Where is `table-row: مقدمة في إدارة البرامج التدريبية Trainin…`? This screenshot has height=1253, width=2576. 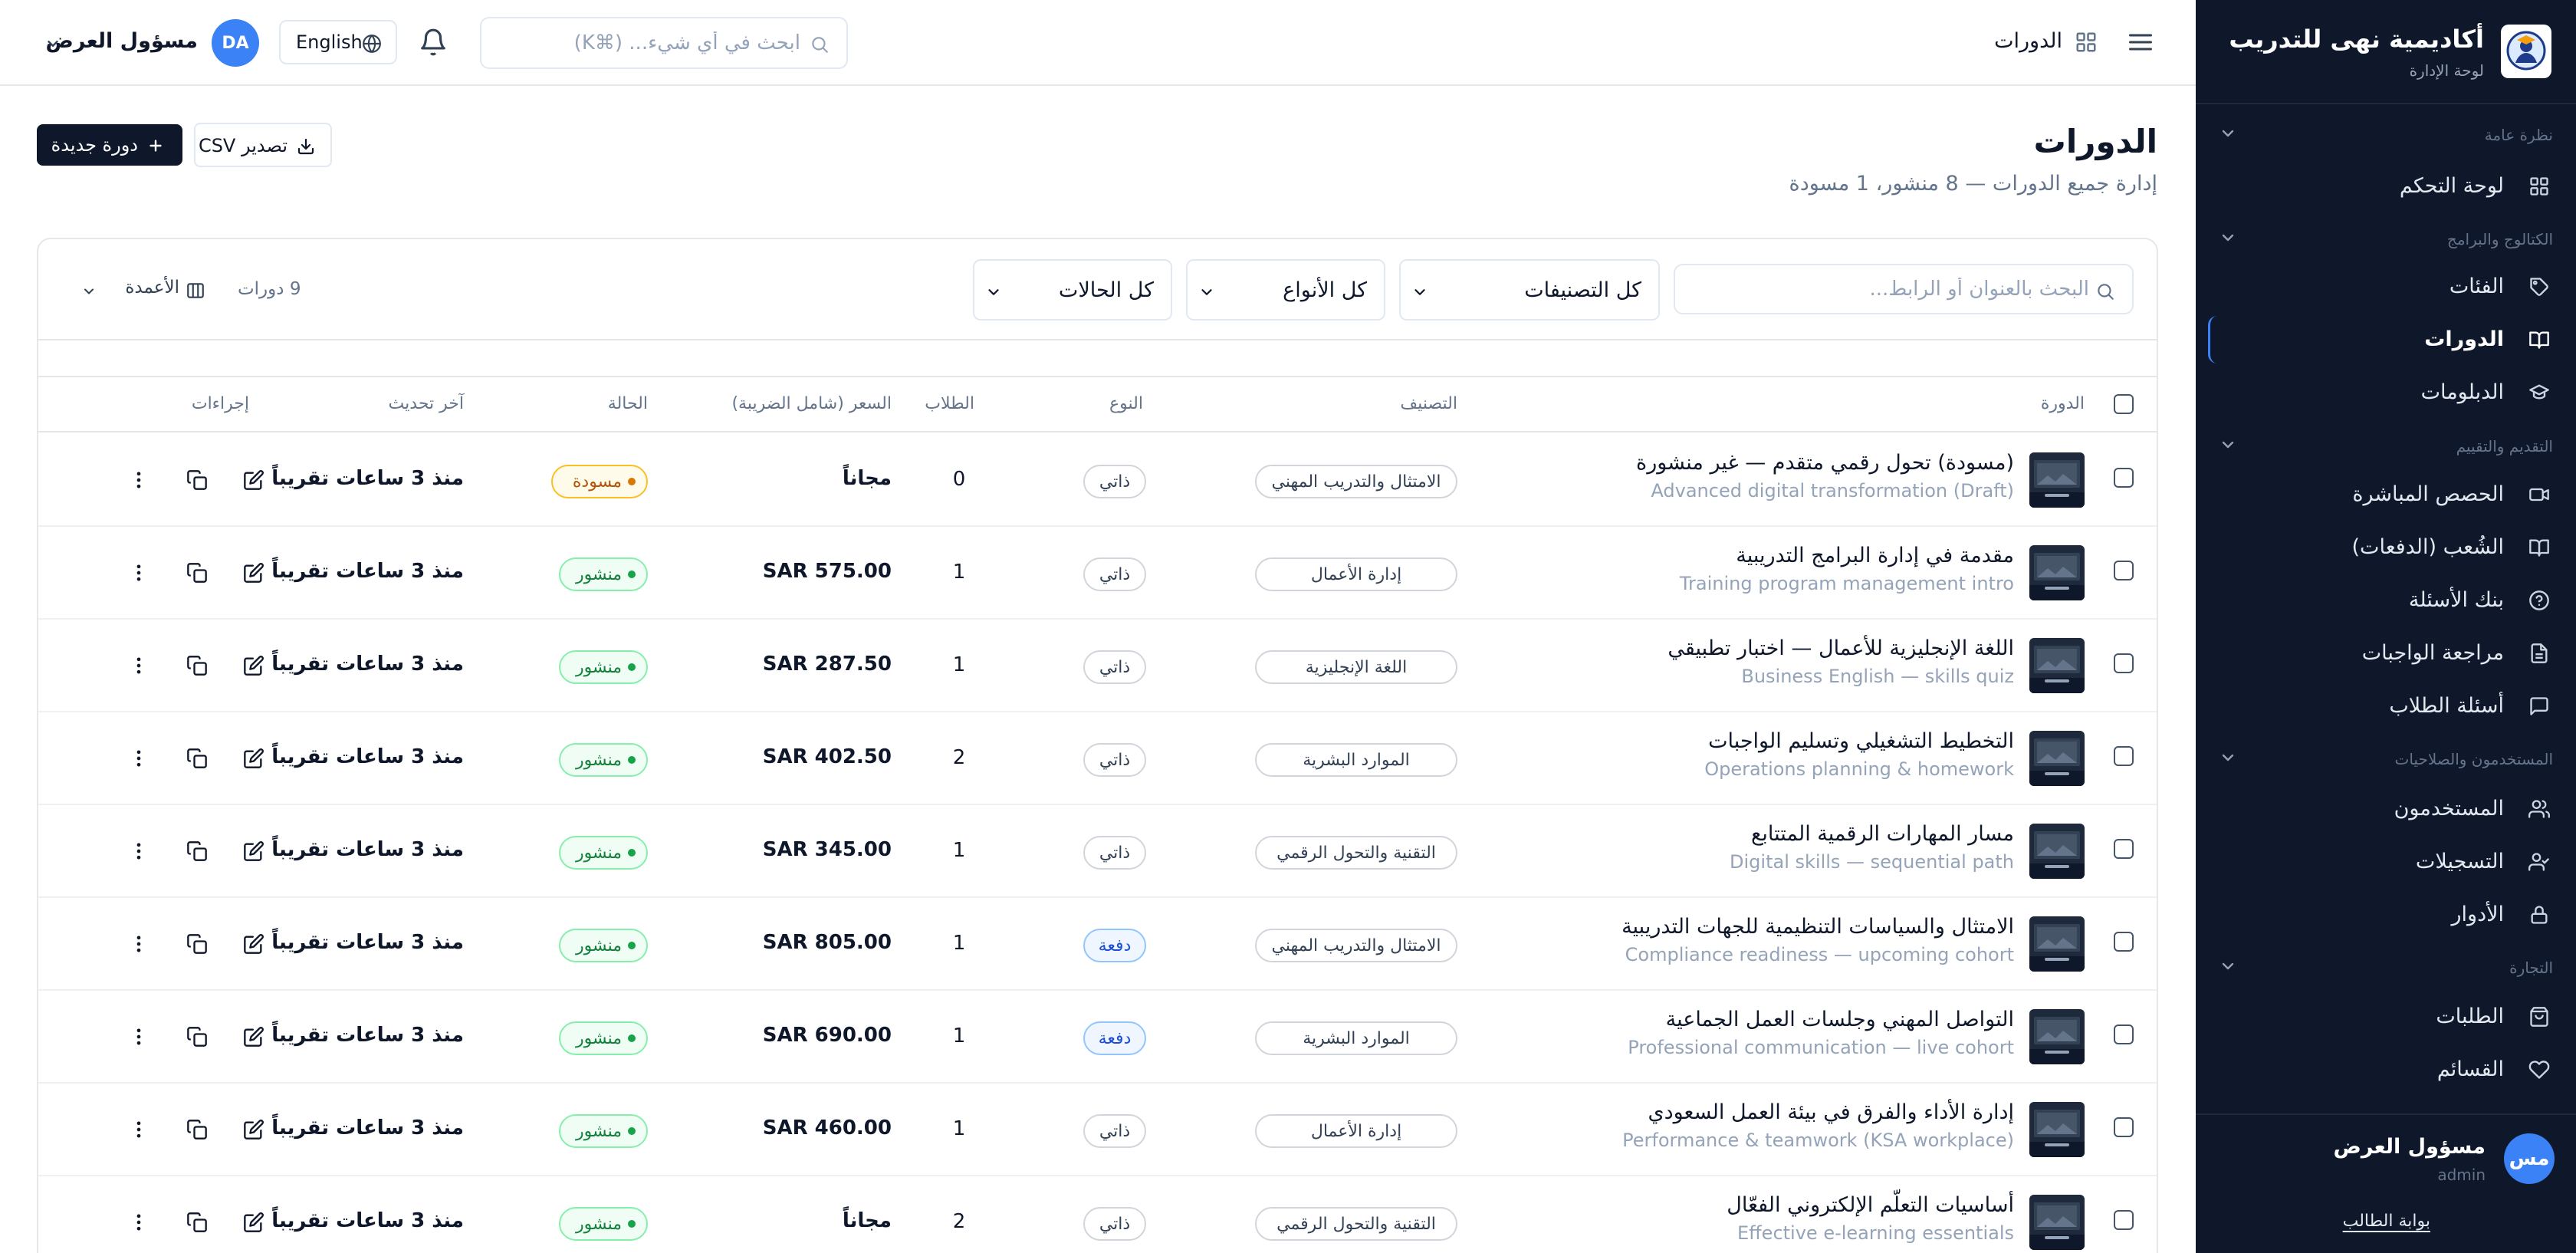 table-row: مقدمة في إدارة البرامج التدريبية Trainin… is located at coordinates (1097, 573).